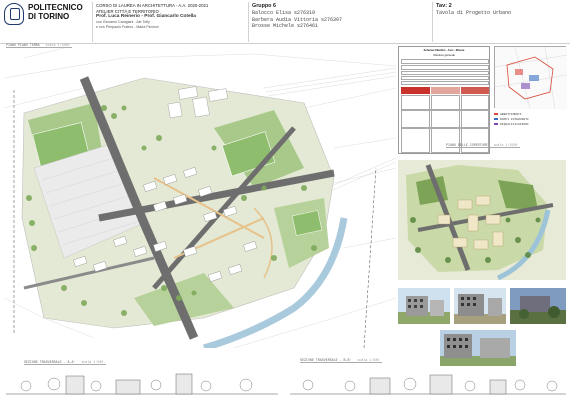 This screenshot has height=403, width=570. Describe the element at coordinates (57, 45) in the screenshot. I see `plan-scale: scala 1:1000` at that location.